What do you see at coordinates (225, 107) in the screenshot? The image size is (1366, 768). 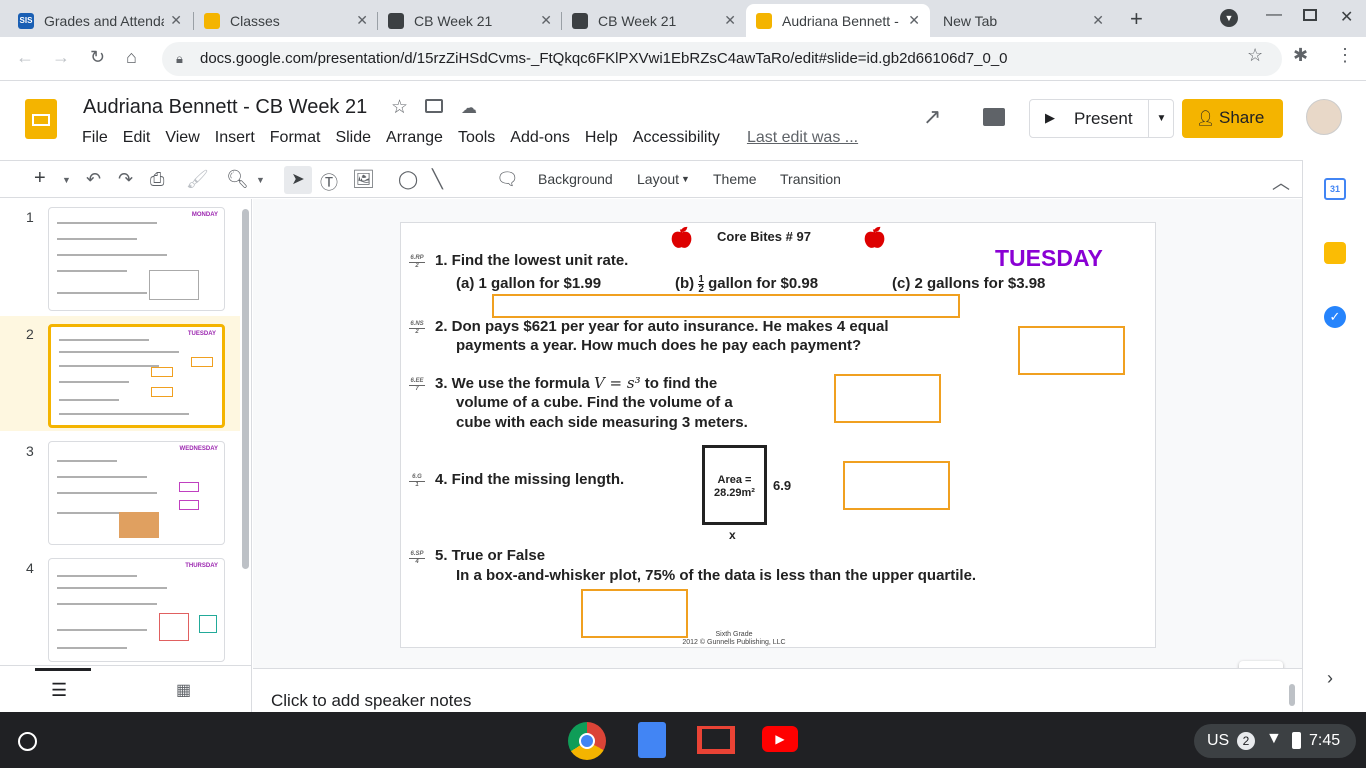 I see `document-title: Audriana Bennett - CB Week 21` at bounding box center [225, 107].